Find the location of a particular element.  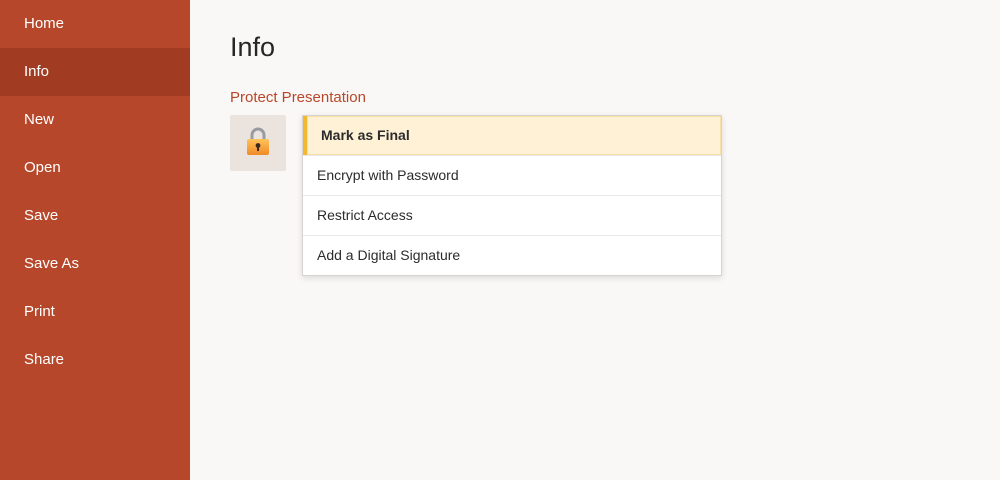

menu-item-add-digital-signature: Add a Digital Signature is located at coordinates (512, 255).